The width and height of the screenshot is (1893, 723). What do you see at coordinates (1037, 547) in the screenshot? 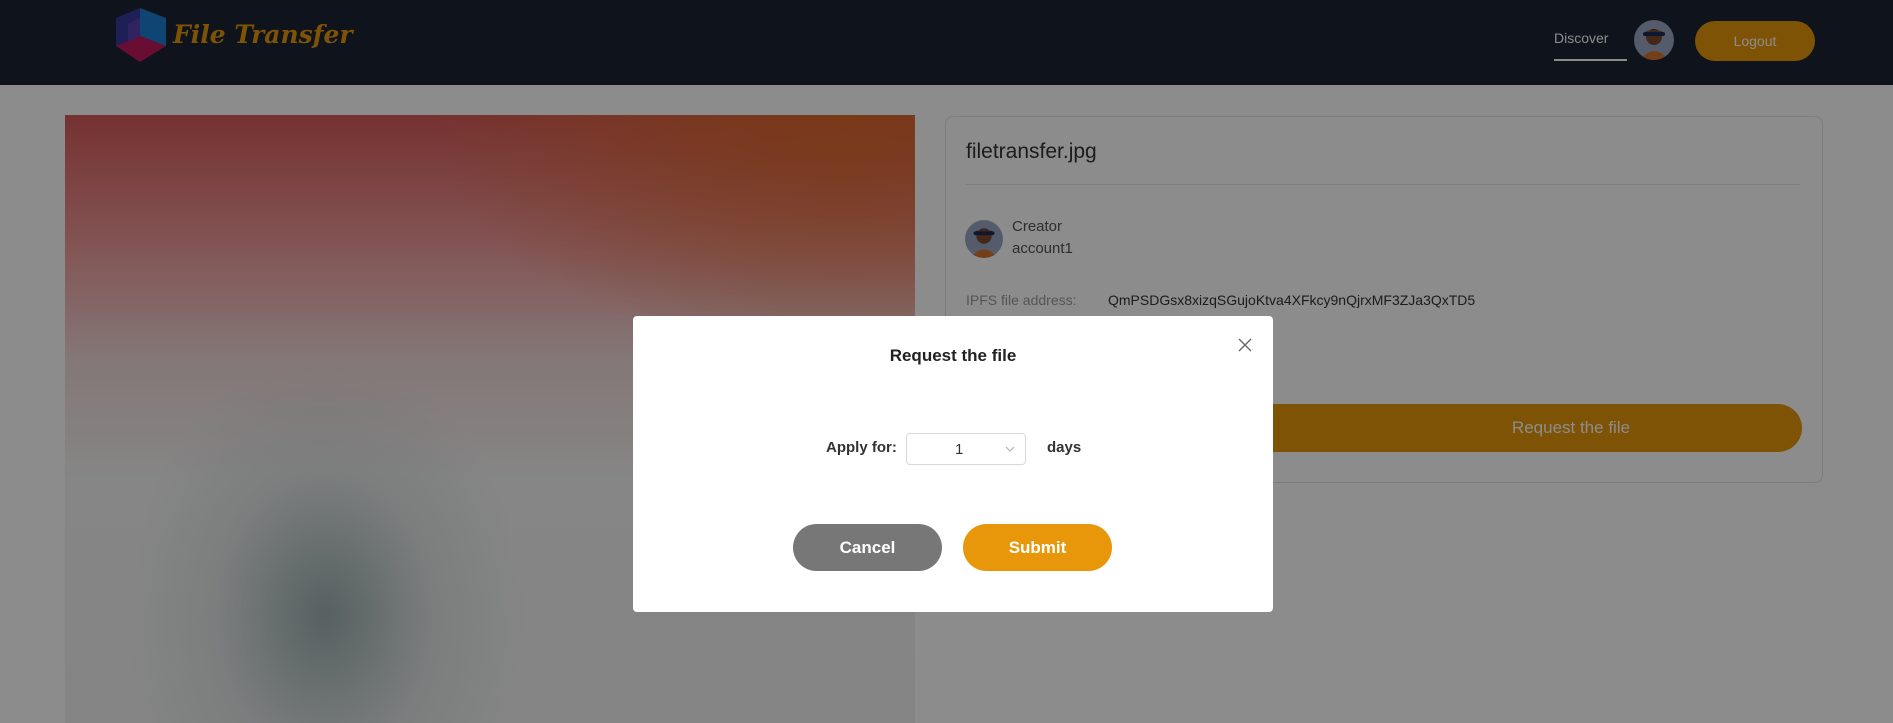
I see `submit-button: Submit` at bounding box center [1037, 547].